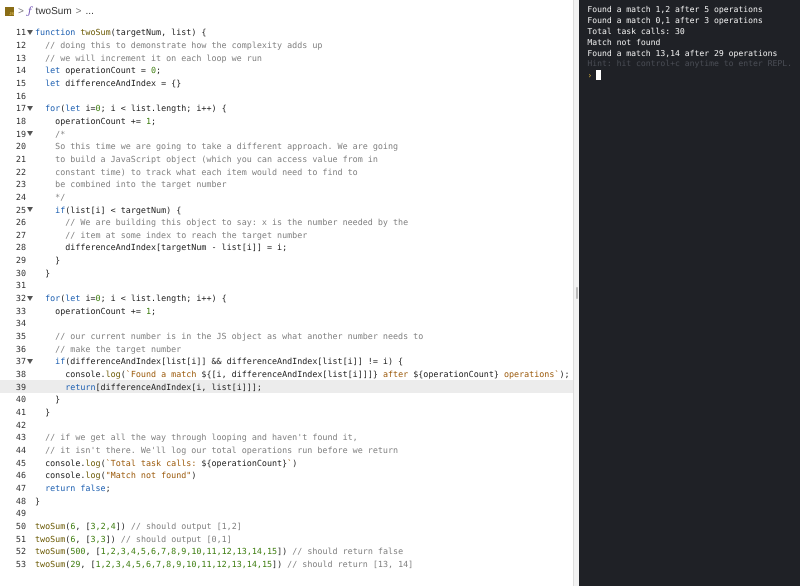 This screenshot has height=586, width=800. Describe the element at coordinates (20, 387) in the screenshot. I see `line-number: 39` at that location.